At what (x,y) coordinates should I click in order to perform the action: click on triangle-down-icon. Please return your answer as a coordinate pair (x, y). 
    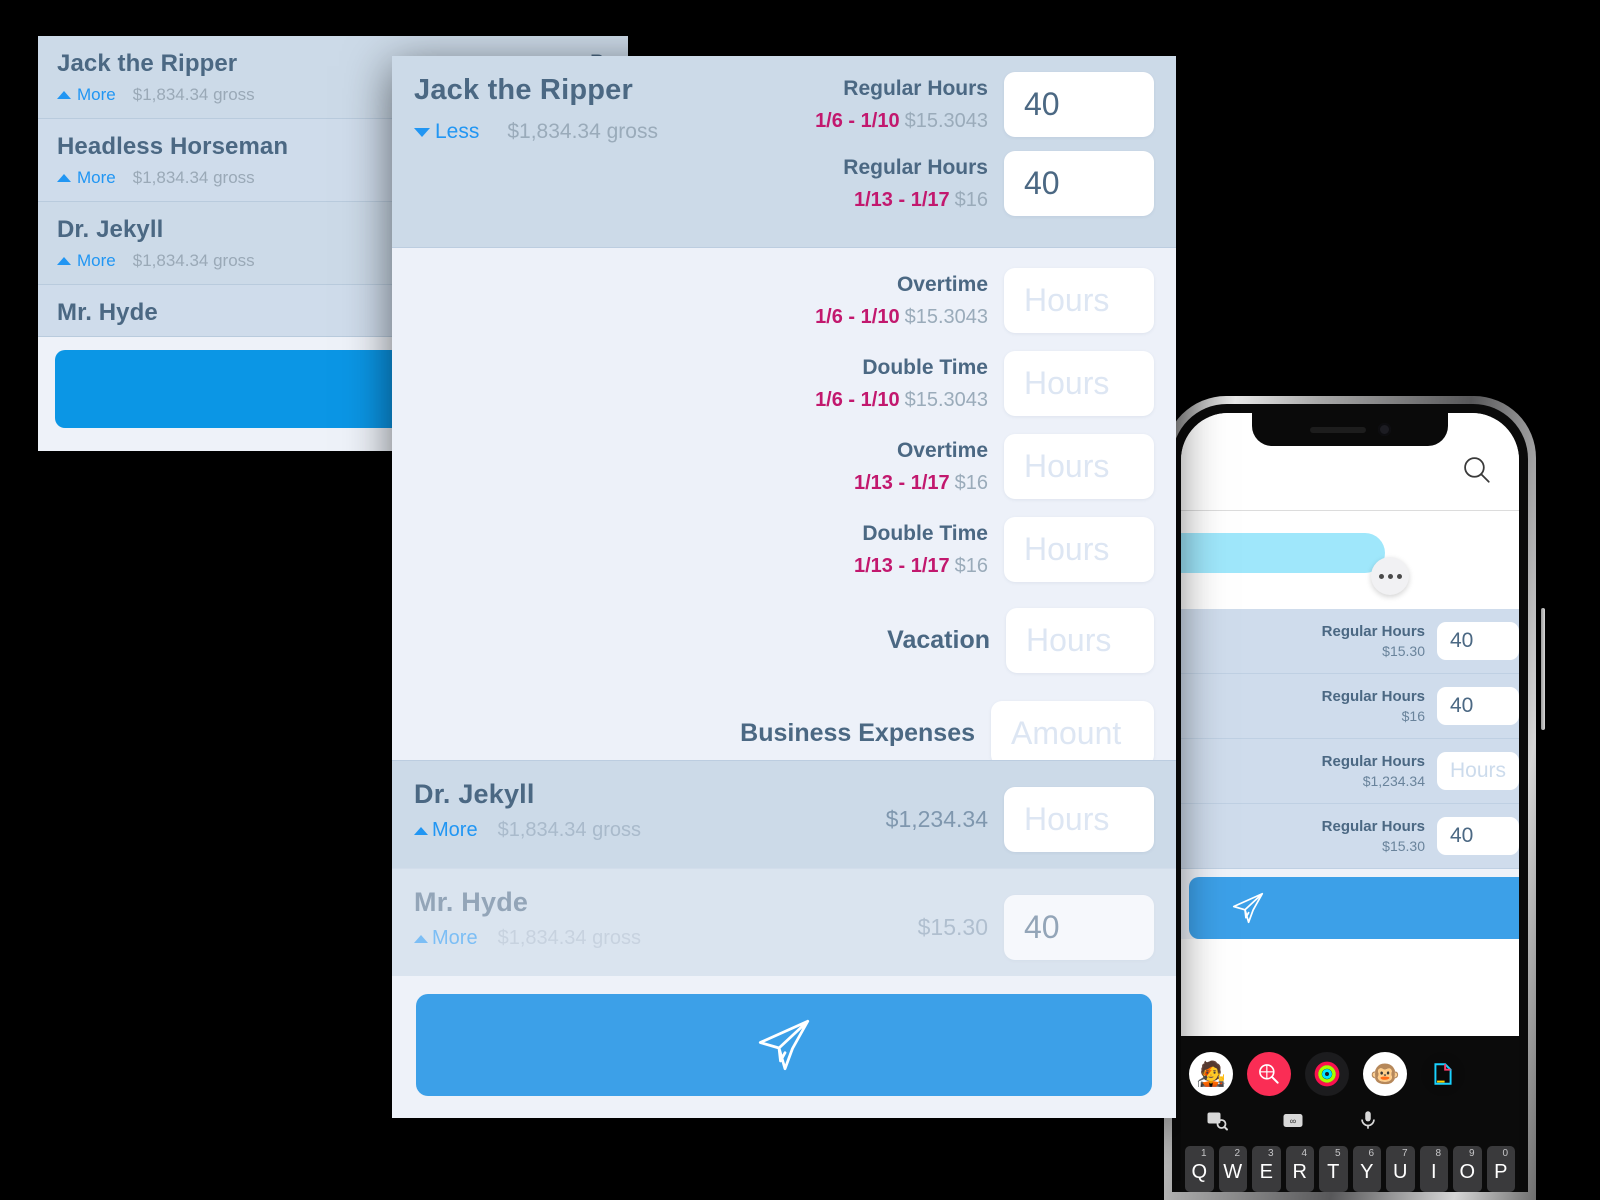
    Looking at the image, I should click on (422, 132).